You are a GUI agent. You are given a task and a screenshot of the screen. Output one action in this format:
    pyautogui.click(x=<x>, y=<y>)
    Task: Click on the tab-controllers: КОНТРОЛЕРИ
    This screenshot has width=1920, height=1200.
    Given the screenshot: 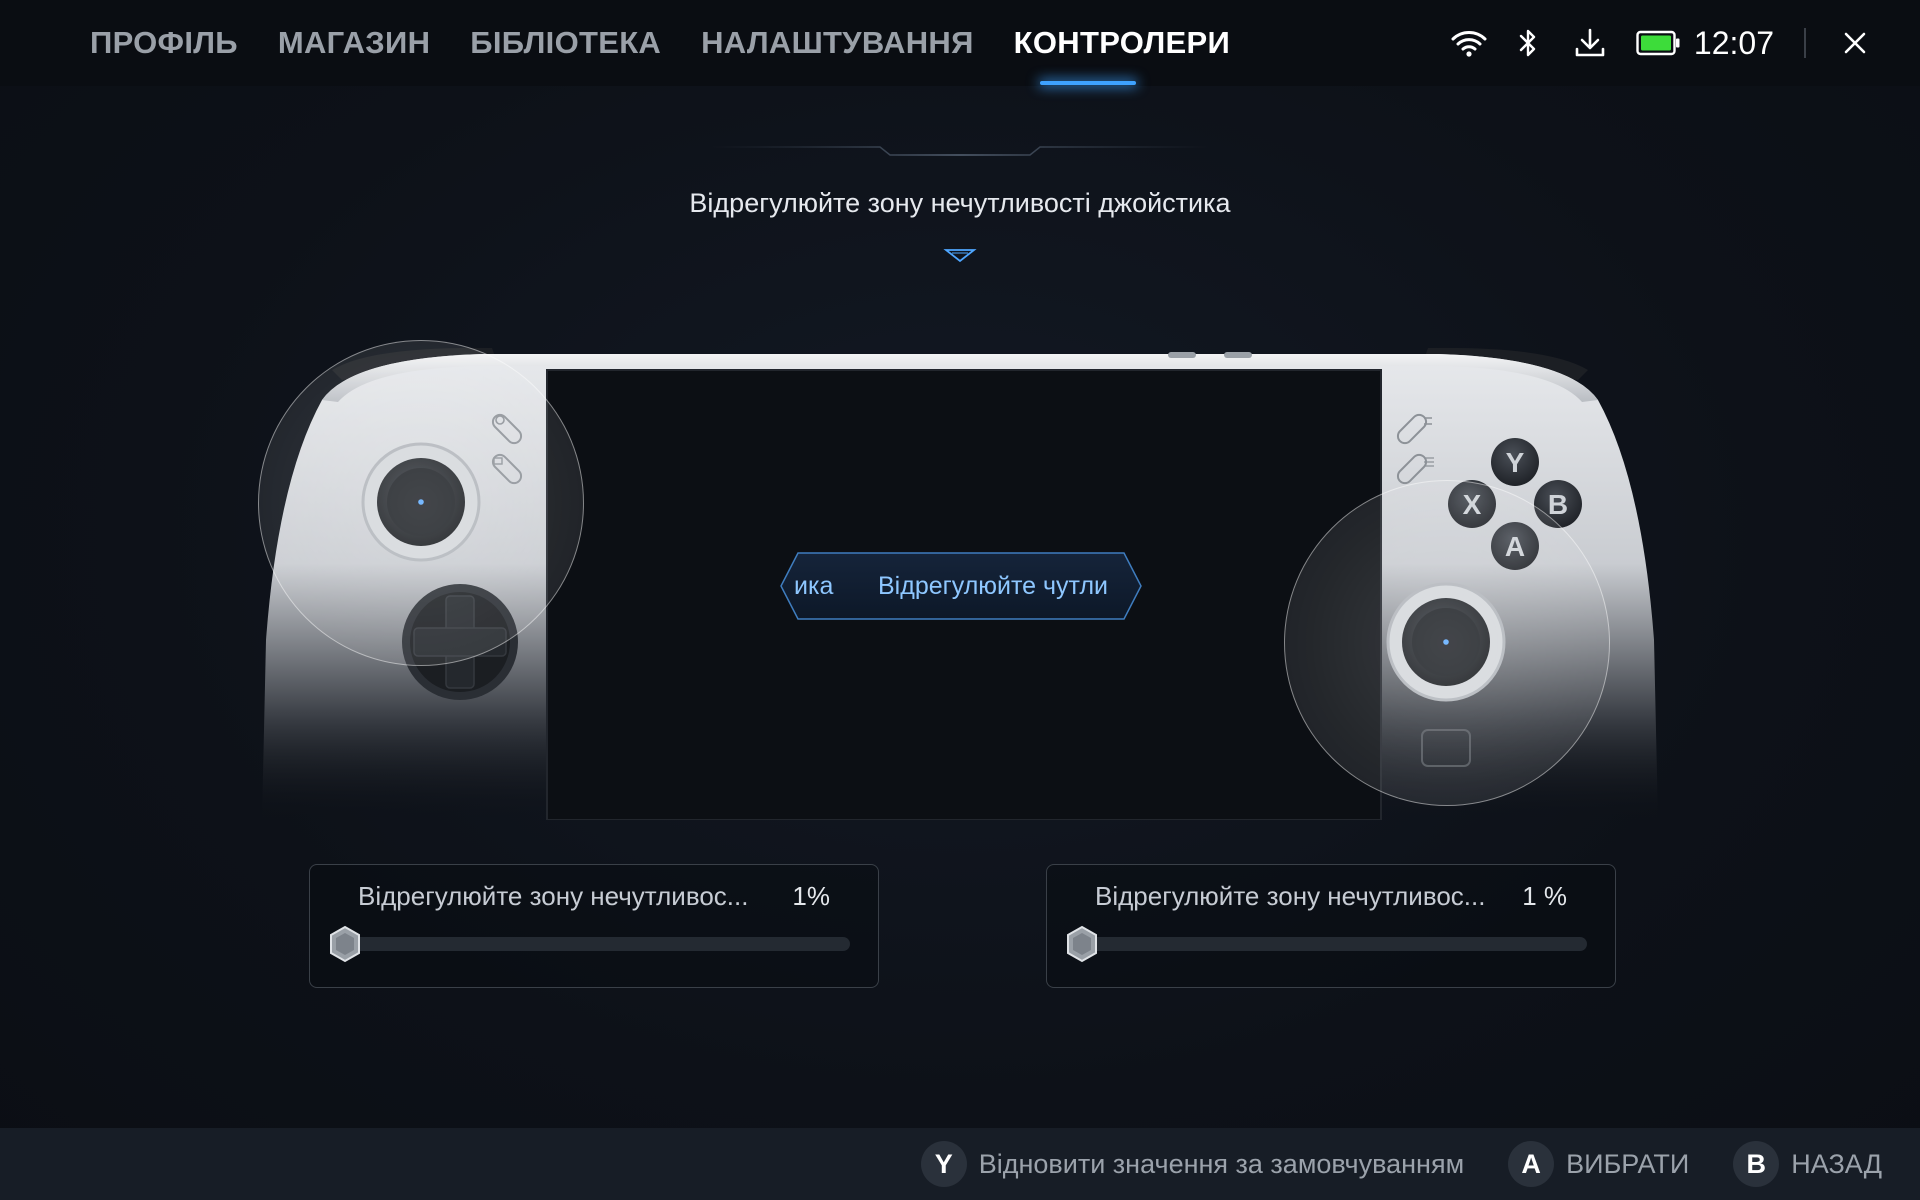 What is the action you would take?
    pyautogui.click(x=1122, y=43)
    